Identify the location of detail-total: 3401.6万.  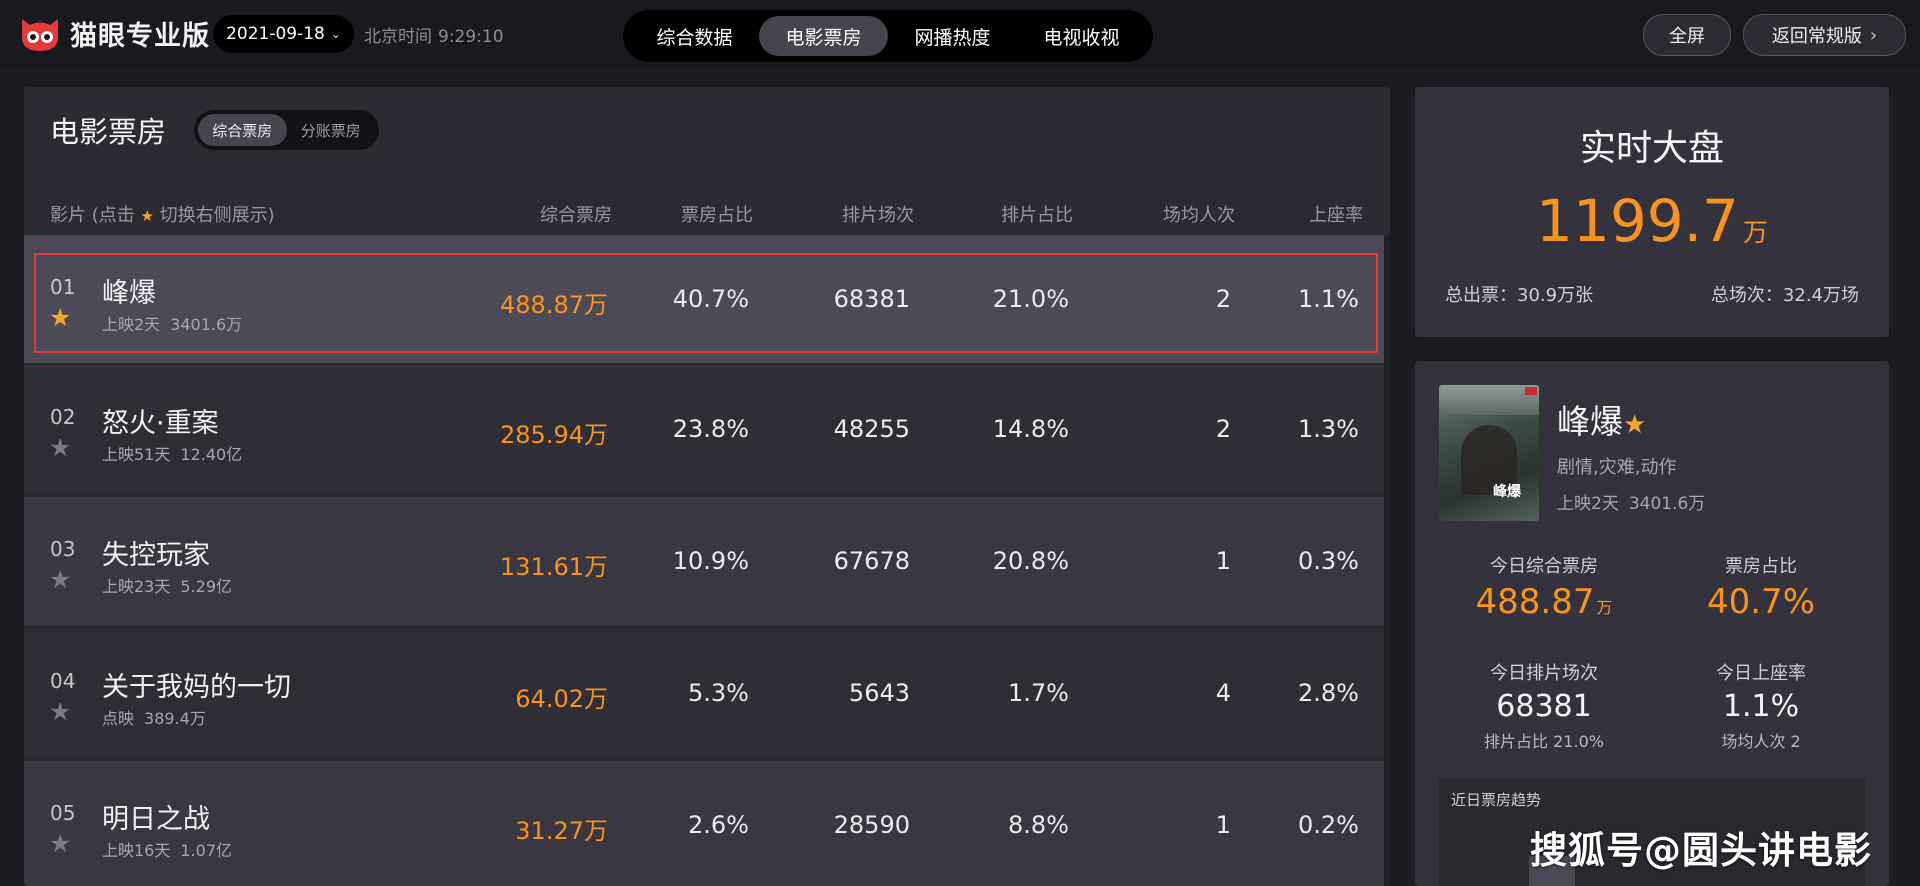
(1667, 504).